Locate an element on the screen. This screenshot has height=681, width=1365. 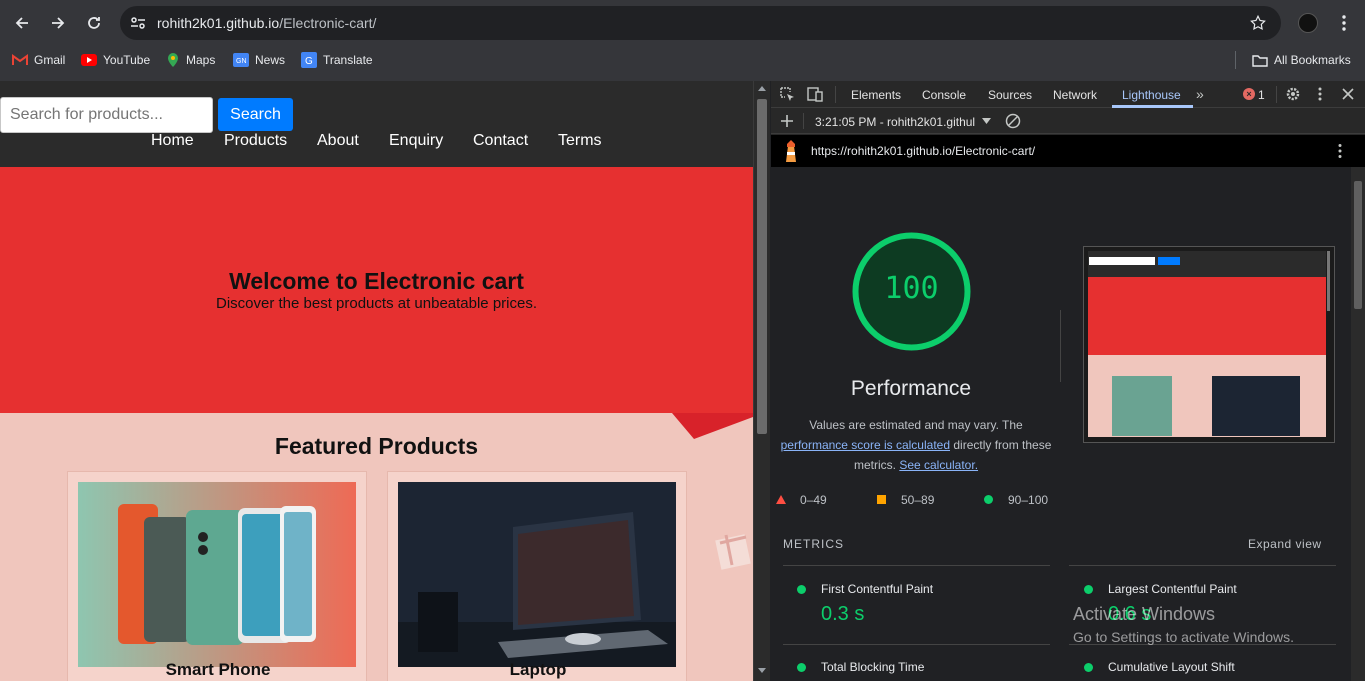
product-card-phone: Smart Phone is located at coordinates (217, 576).